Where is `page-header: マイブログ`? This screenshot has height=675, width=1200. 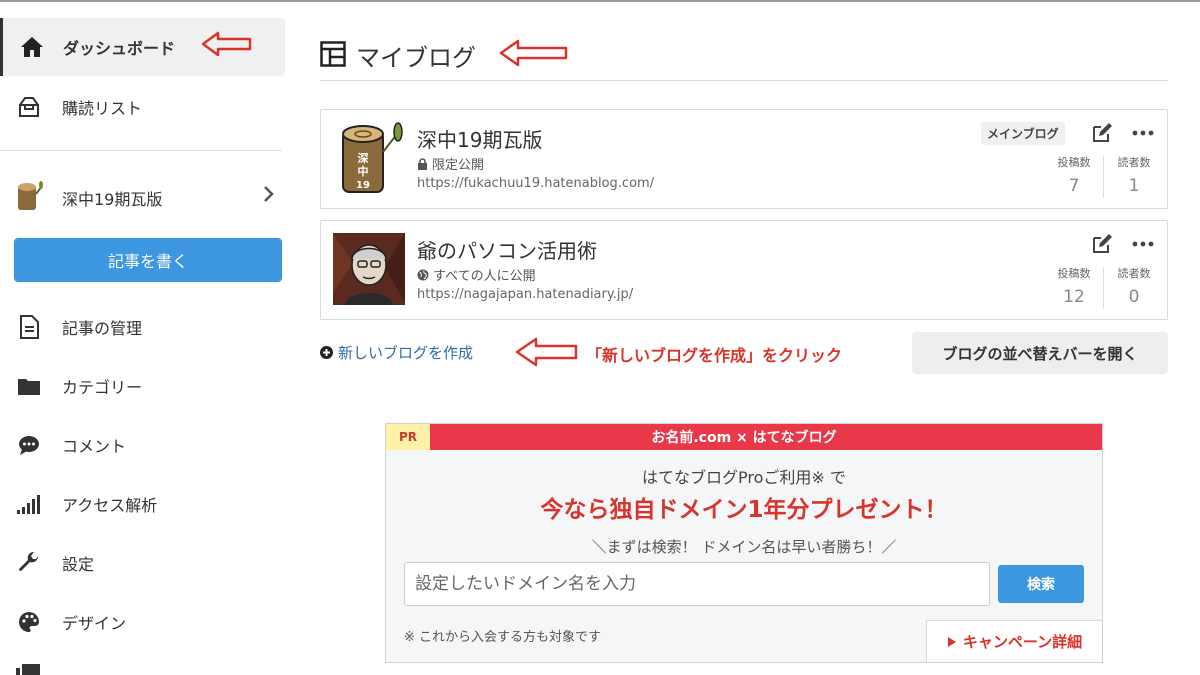 page-header: マイブログ is located at coordinates (744, 56).